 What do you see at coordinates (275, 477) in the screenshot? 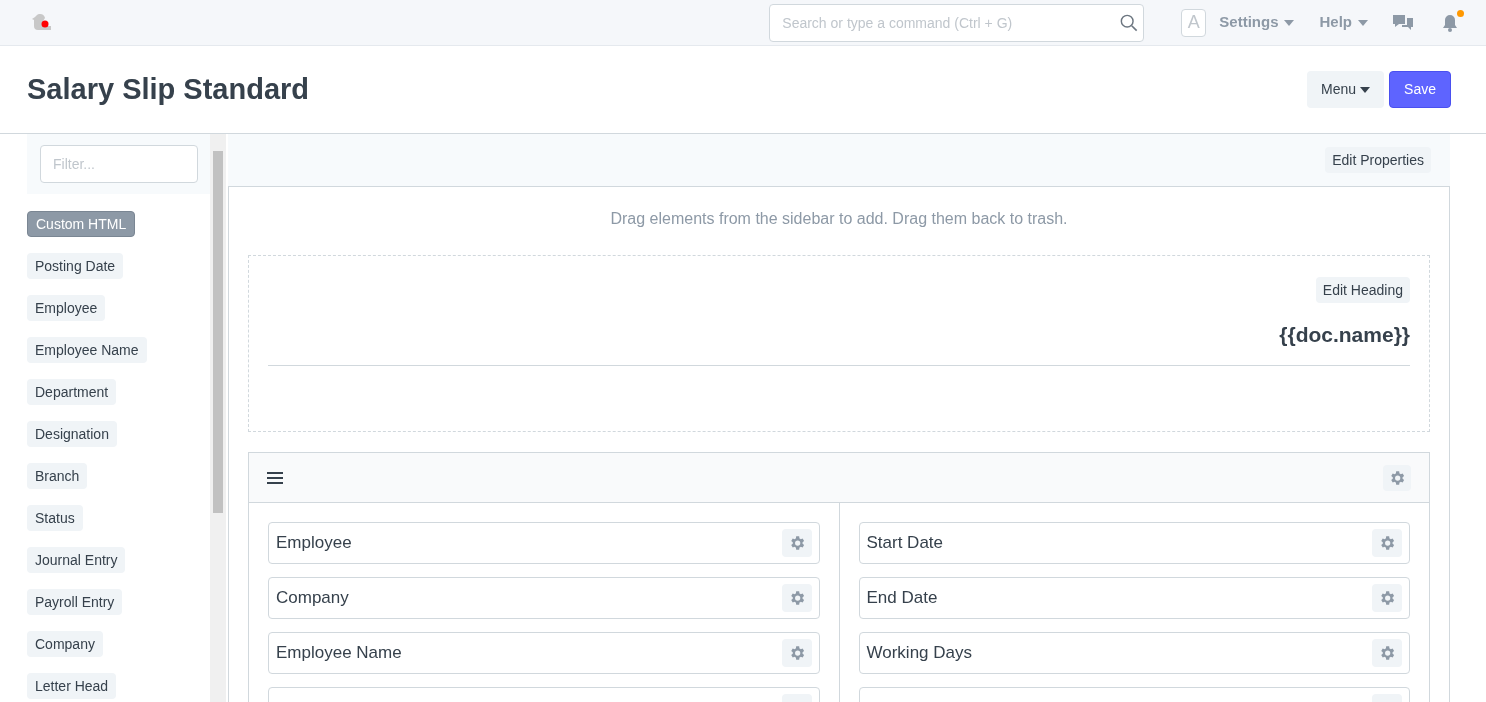
I see `menu-icon` at bounding box center [275, 477].